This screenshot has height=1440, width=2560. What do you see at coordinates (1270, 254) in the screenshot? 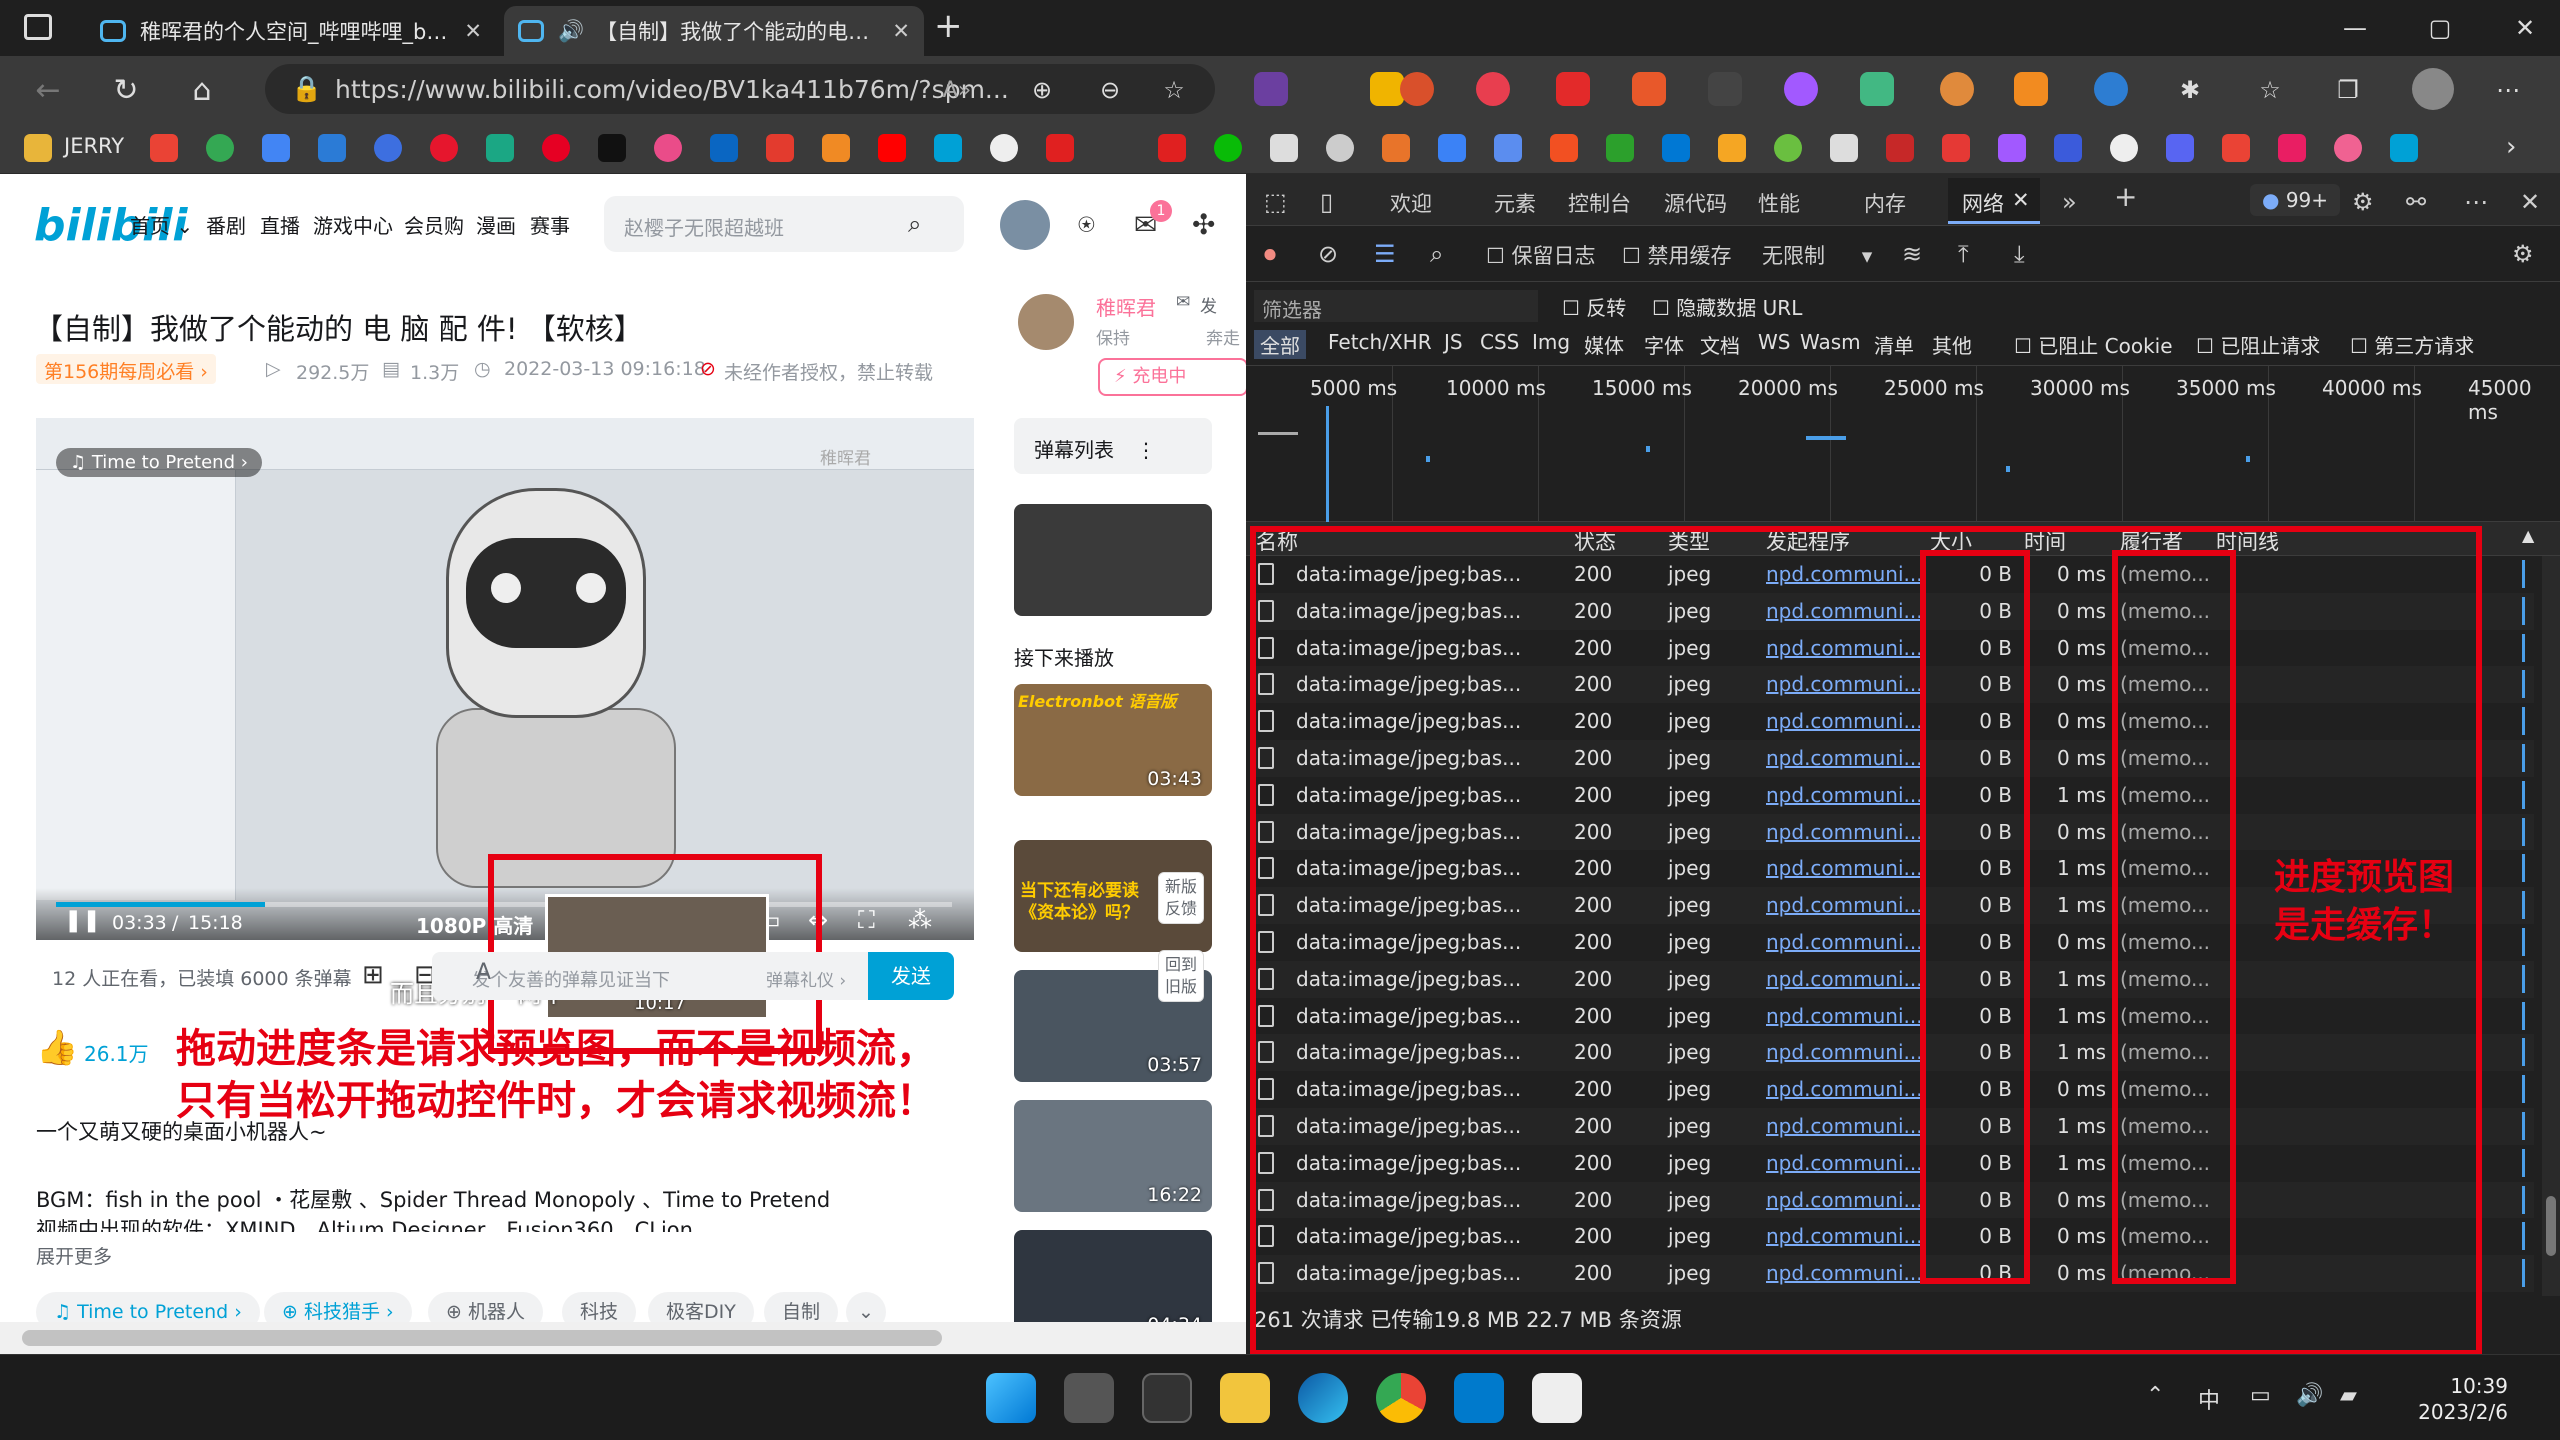
I see `record-button: ⏺` at bounding box center [1270, 254].